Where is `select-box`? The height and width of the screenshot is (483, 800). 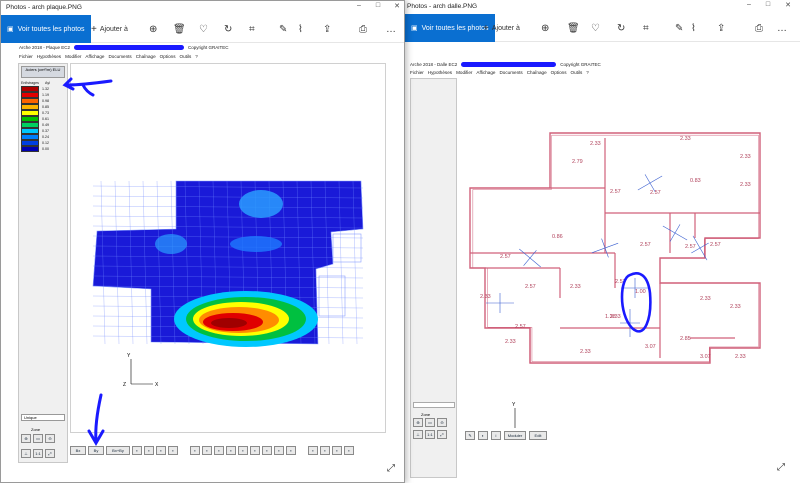
select-box is located at coordinates (434, 405).